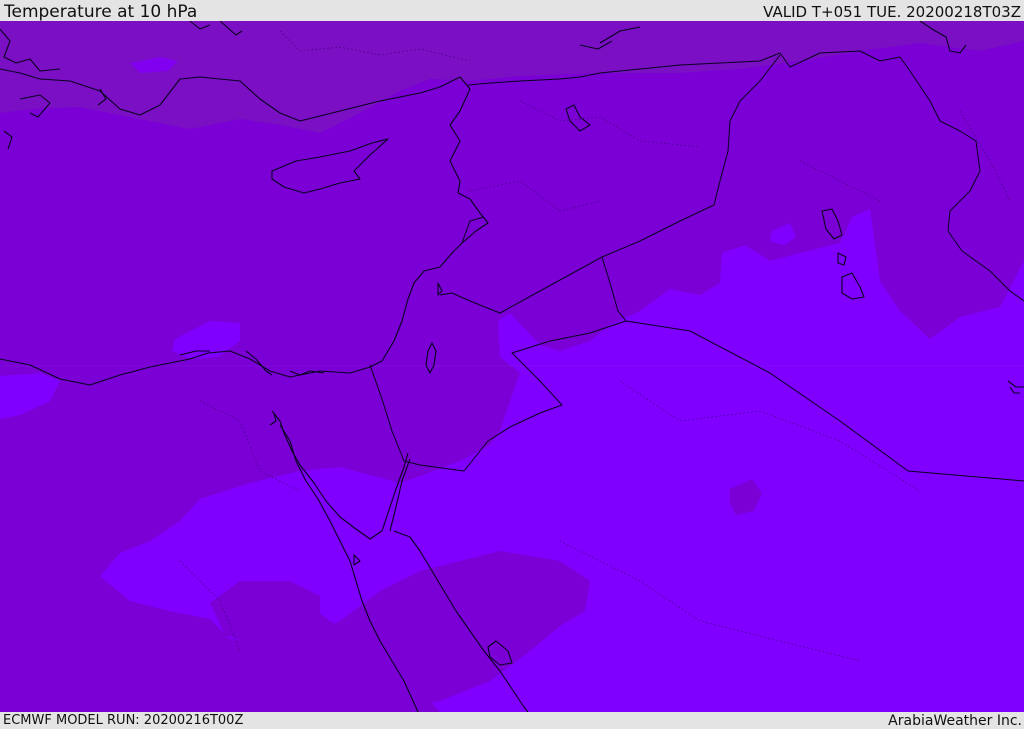 This screenshot has width=1024, height=729. What do you see at coordinates (892, 12) in the screenshot?
I see `valid-time-label: VALID T+051 TUE. 20200218T03Z` at bounding box center [892, 12].